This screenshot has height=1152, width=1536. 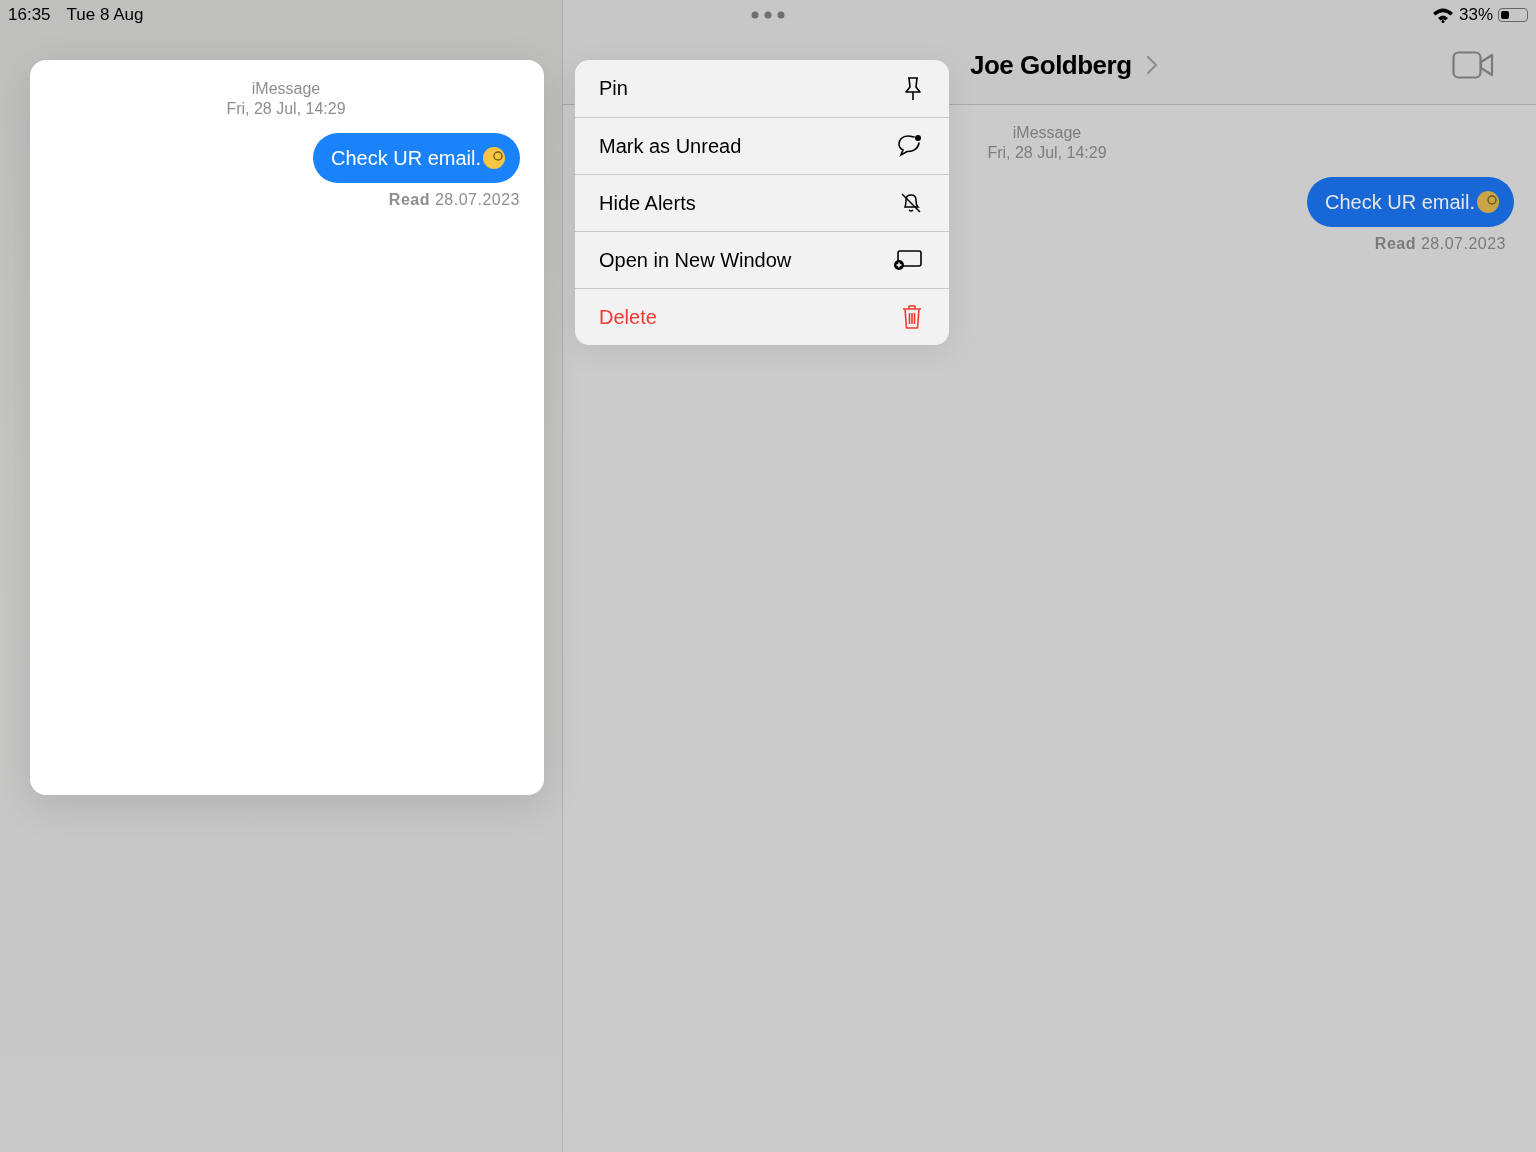 What do you see at coordinates (908, 260) in the screenshot?
I see `new-window-icon` at bounding box center [908, 260].